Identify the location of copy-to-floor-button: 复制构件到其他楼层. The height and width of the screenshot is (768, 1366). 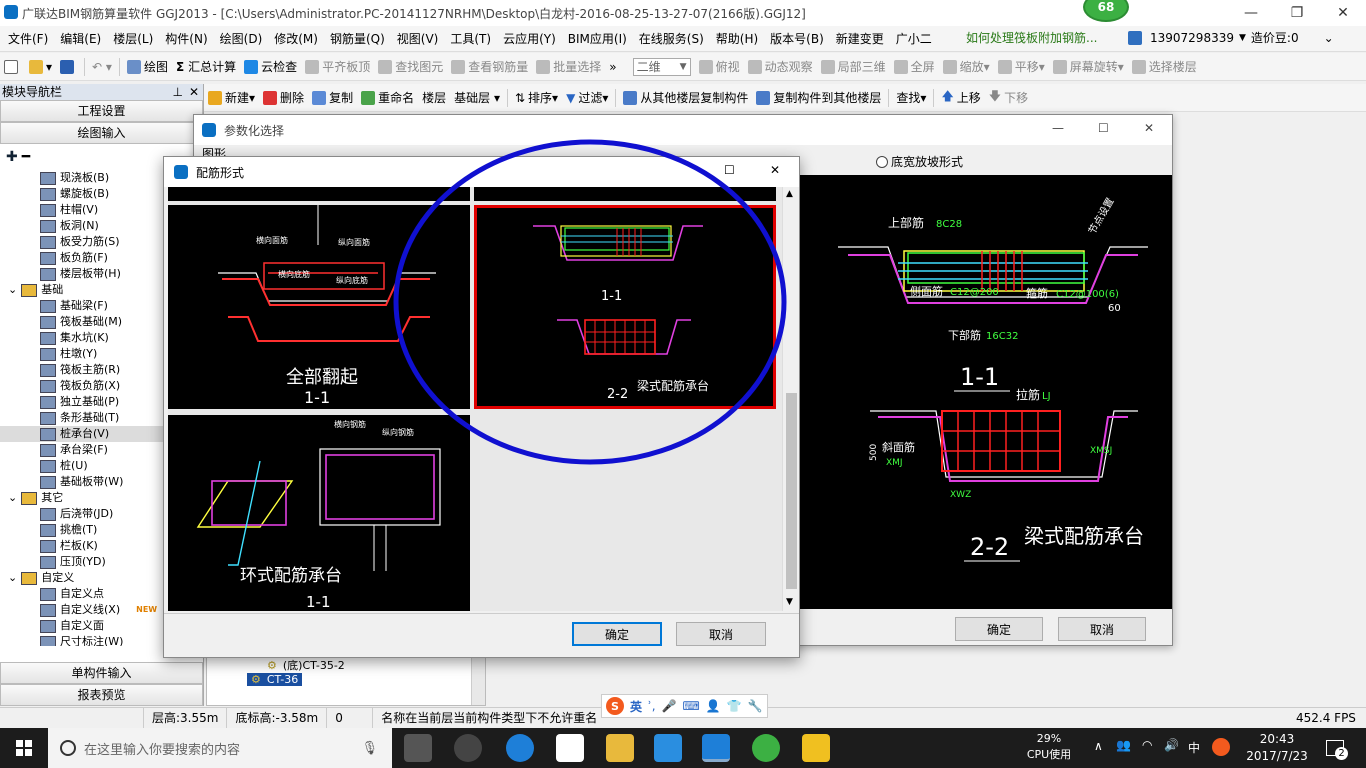
(818, 98).